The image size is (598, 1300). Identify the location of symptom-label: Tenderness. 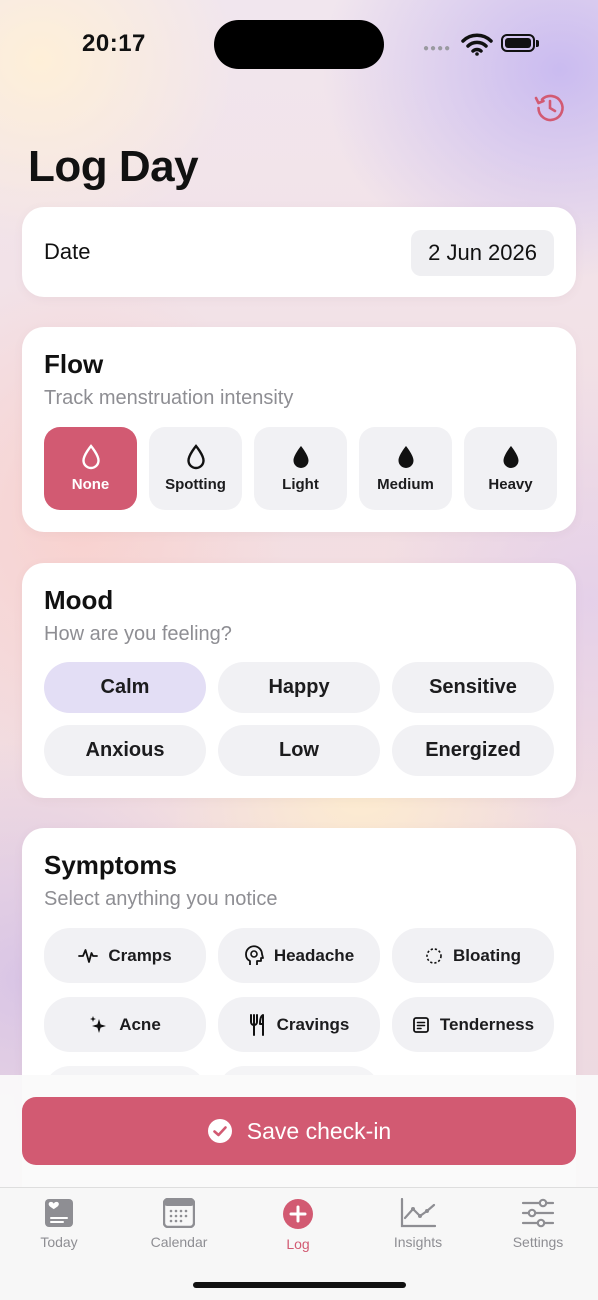
(487, 1024).